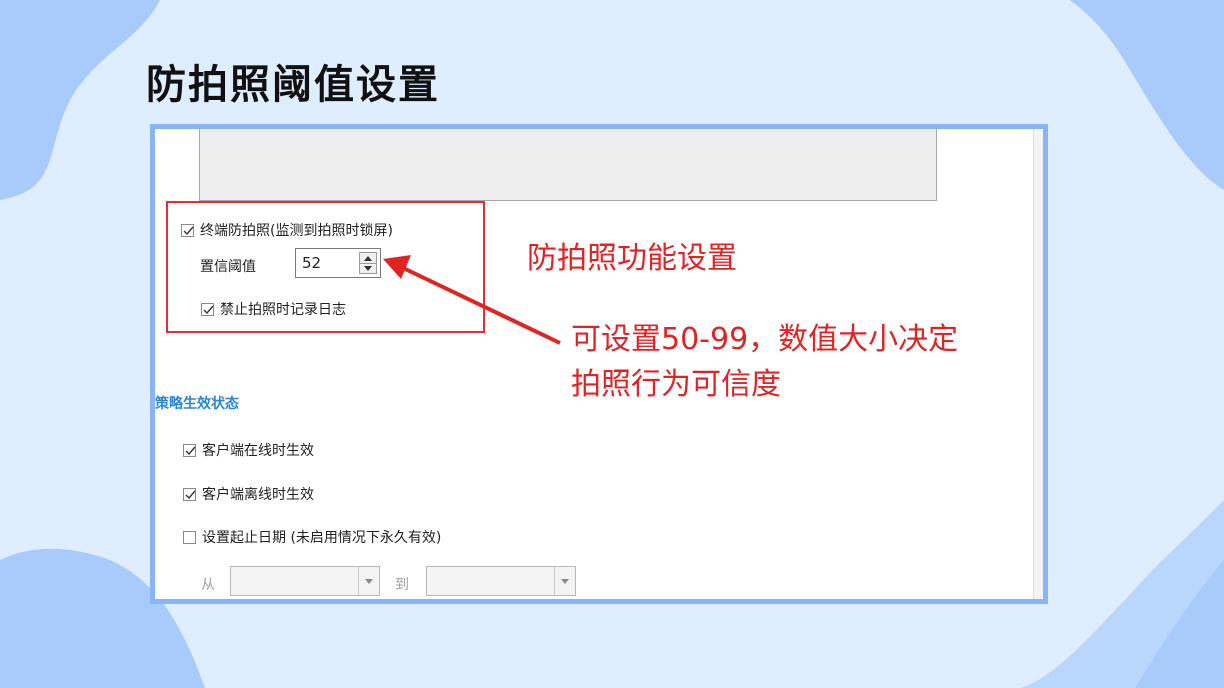 The height and width of the screenshot is (688, 1224). Describe the element at coordinates (765, 339) in the screenshot. I see `range-annotation-line1: 可设置50-99，数值大小决定` at that location.